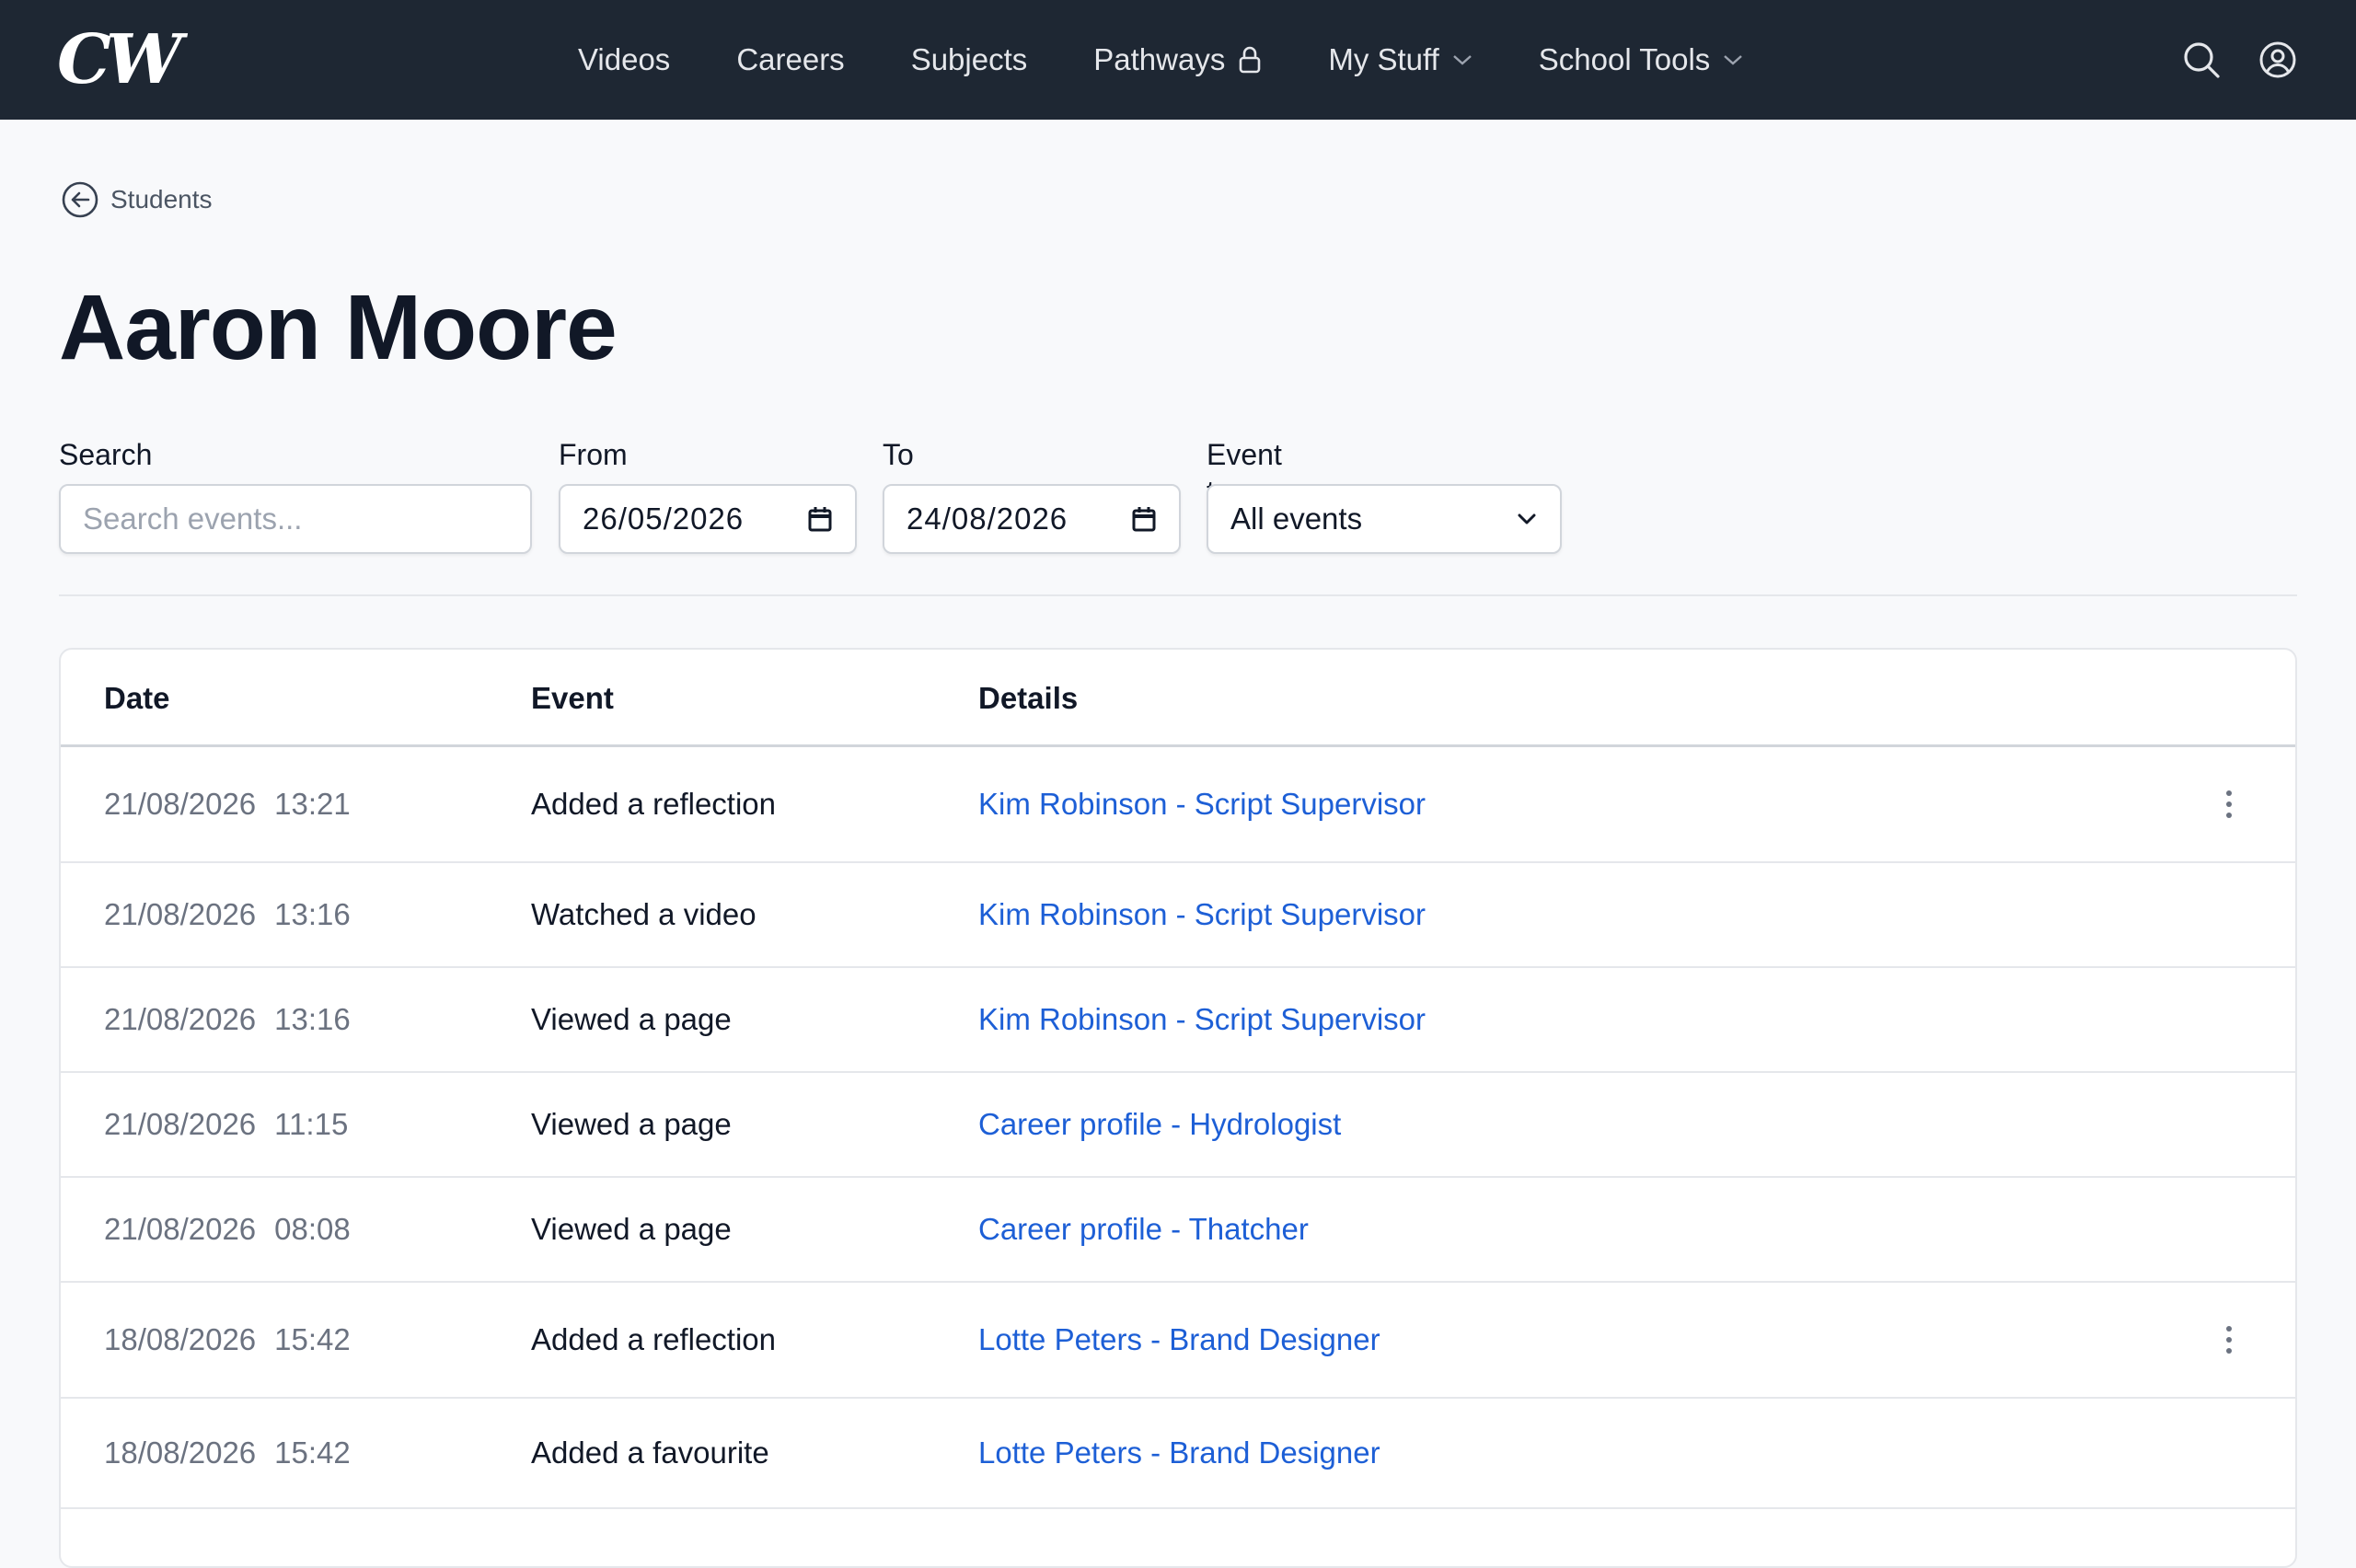  Describe the element at coordinates (137, 698) in the screenshot. I see `column-header-date: Date` at that location.